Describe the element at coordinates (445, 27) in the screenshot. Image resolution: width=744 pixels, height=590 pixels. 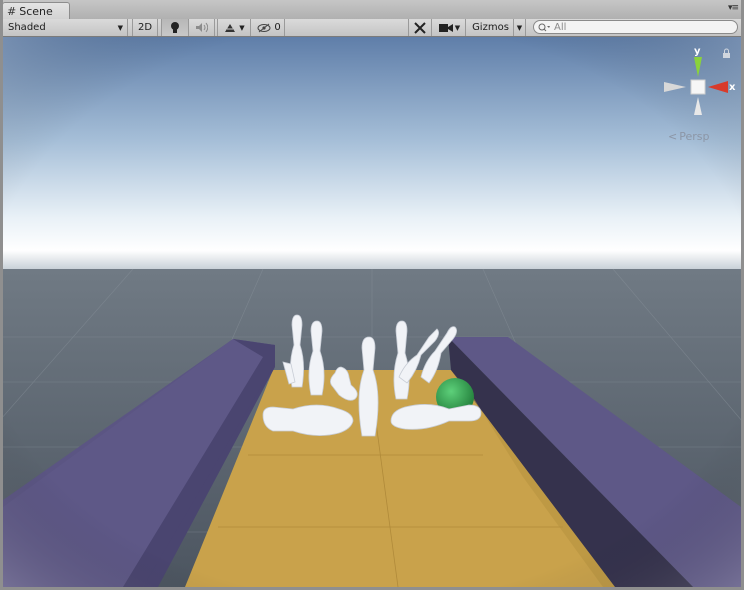
I see `camera-icon` at that location.